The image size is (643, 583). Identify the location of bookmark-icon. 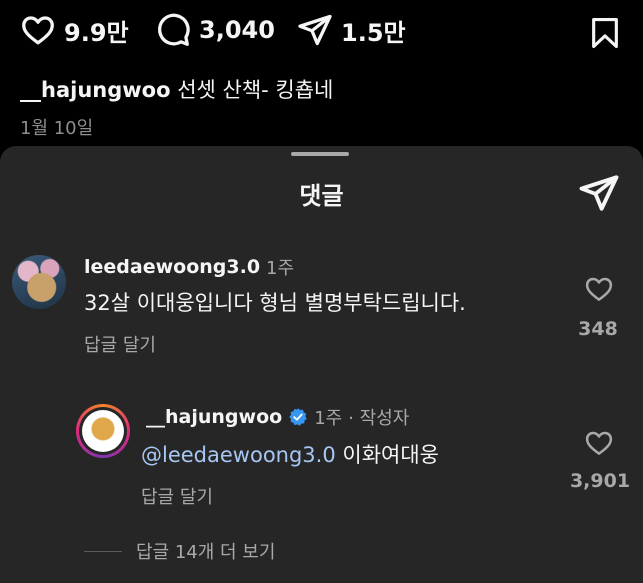
(605, 33).